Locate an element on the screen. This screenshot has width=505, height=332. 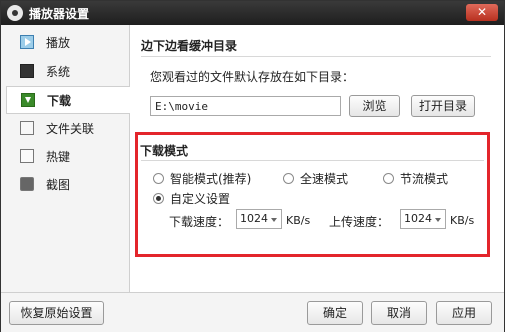
cache-hint-text: 您观看过的文件默认存放在如下目录： is located at coordinates (252, 77).